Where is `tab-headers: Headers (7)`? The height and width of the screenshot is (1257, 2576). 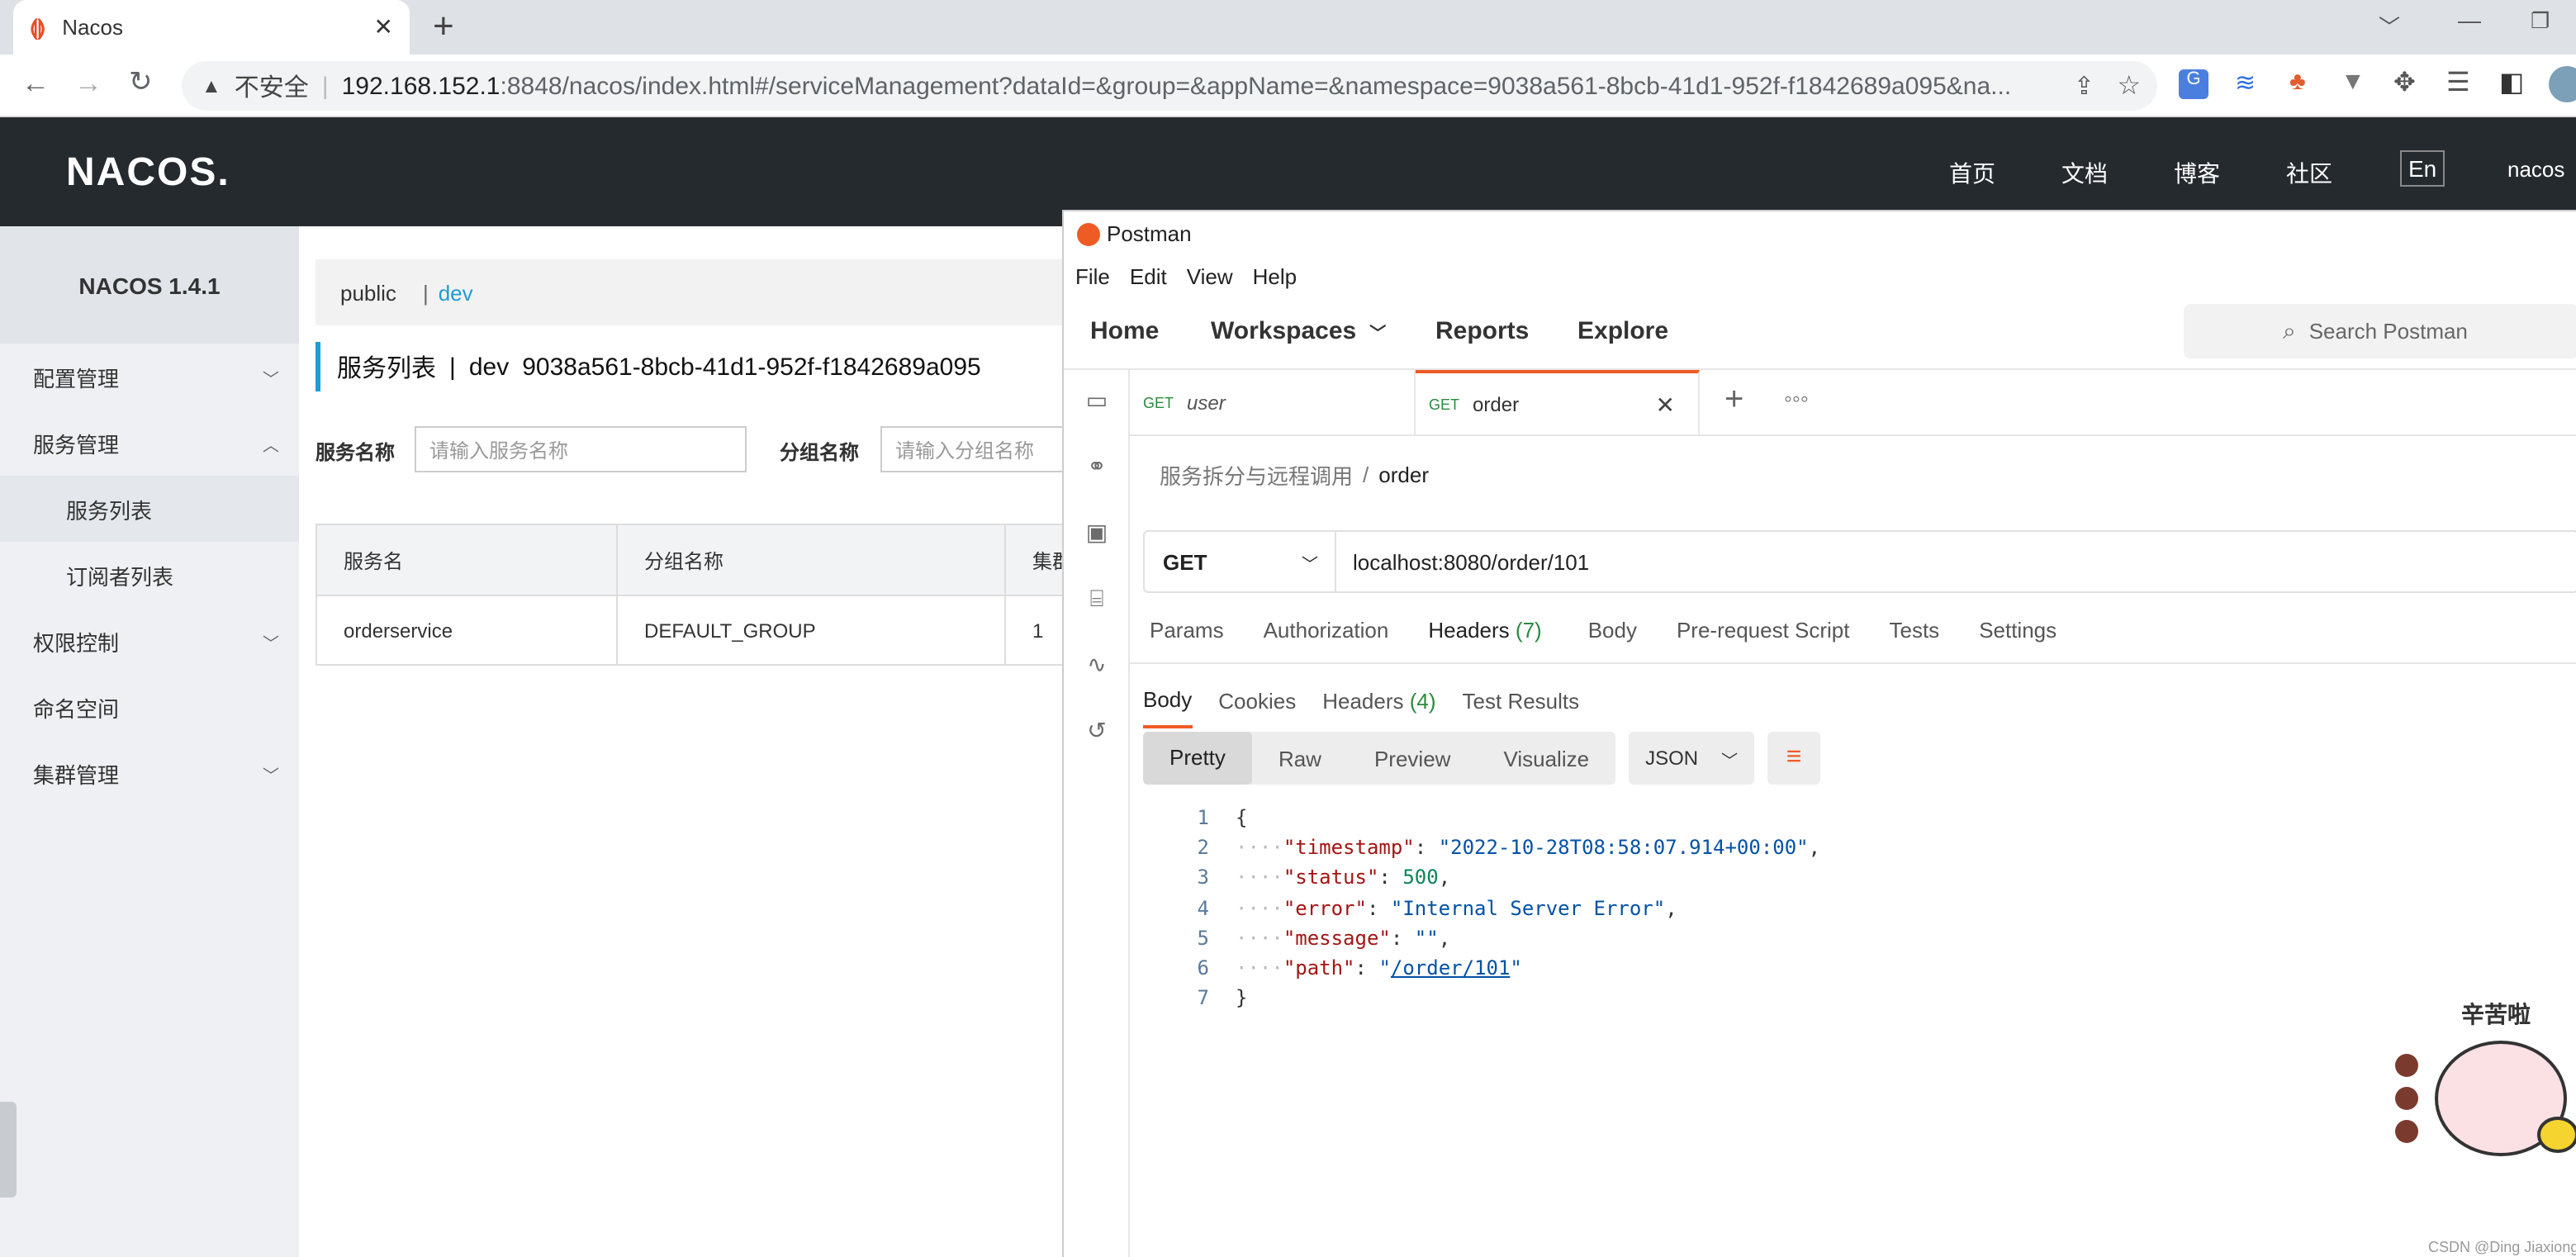
tab-headers: Headers (7) is located at coordinates (1484, 631).